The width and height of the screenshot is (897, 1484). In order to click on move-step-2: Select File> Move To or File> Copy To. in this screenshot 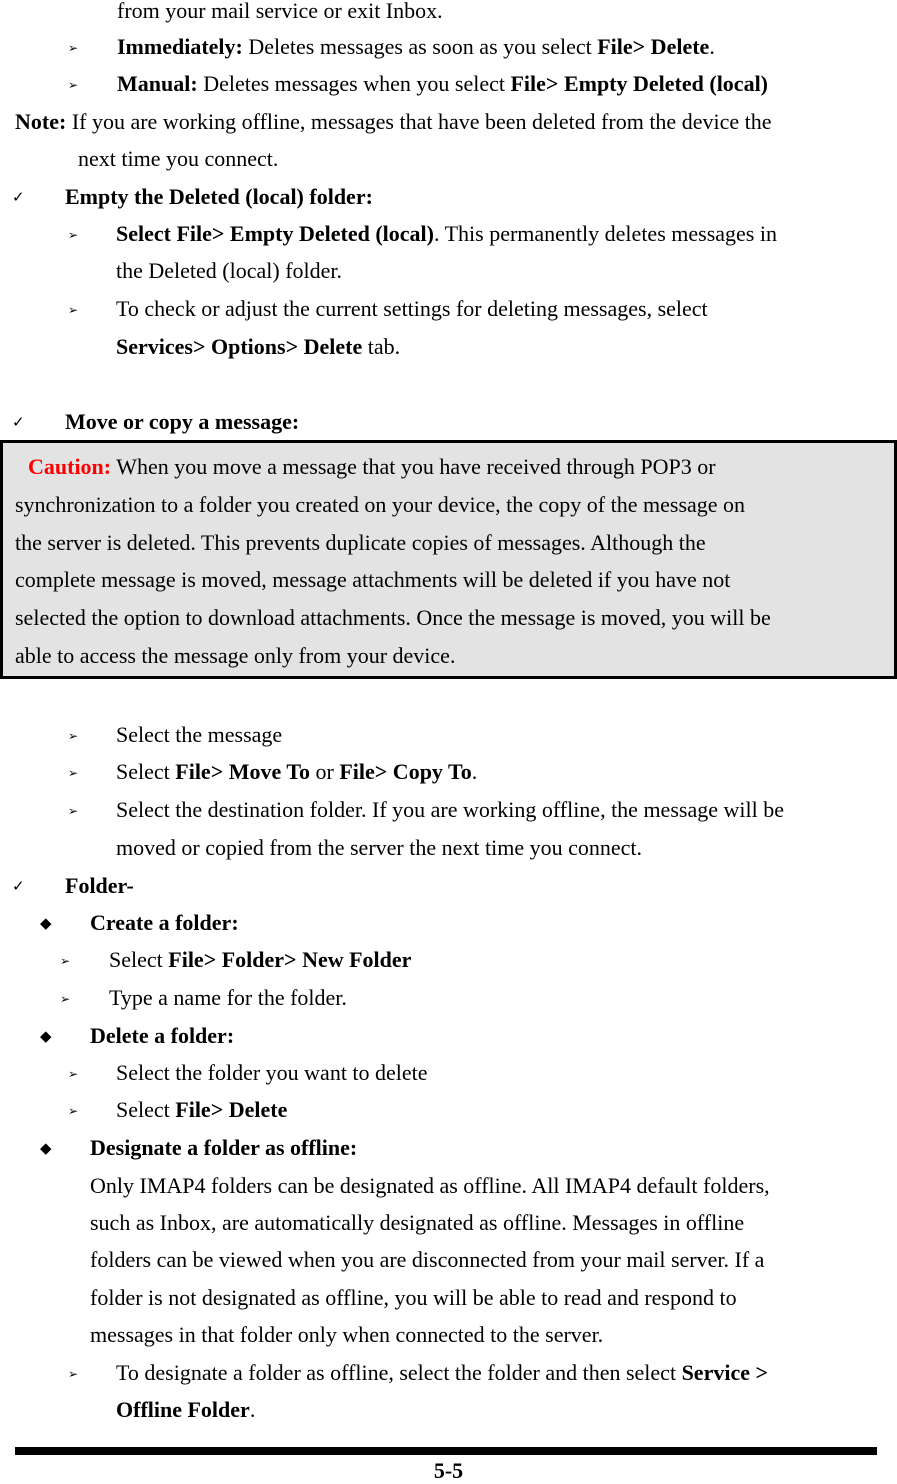, I will do `click(296, 772)`.